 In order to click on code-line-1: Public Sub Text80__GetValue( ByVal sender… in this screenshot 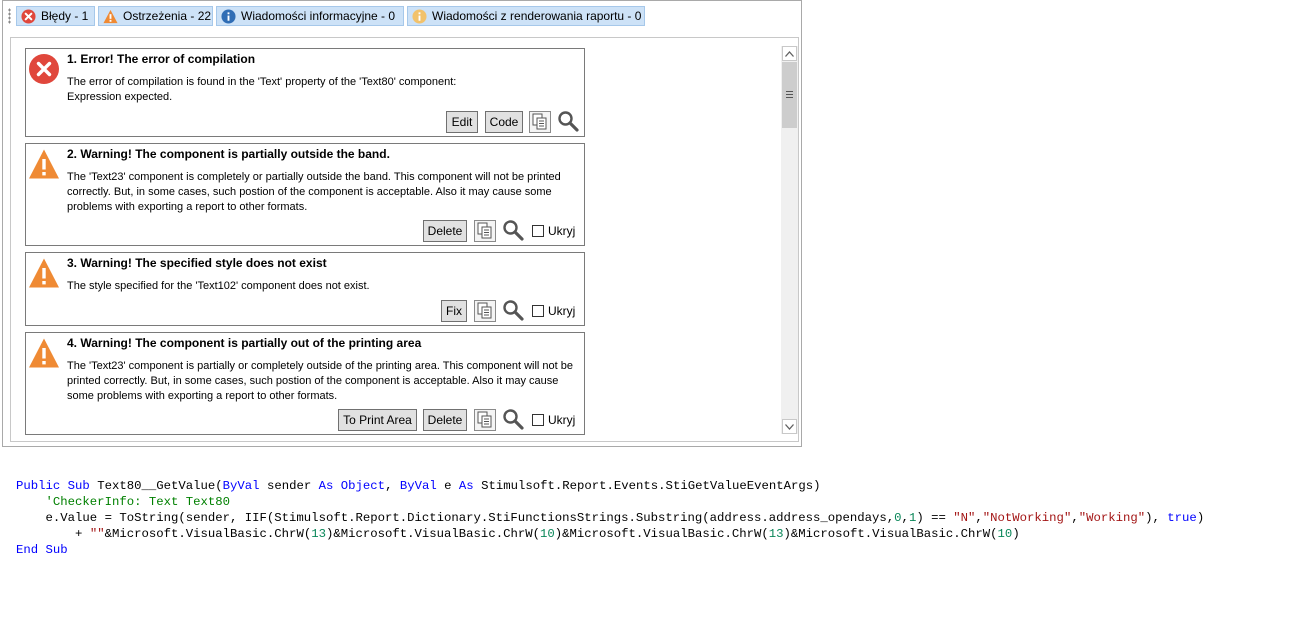, I will do `click(610, 486)`.